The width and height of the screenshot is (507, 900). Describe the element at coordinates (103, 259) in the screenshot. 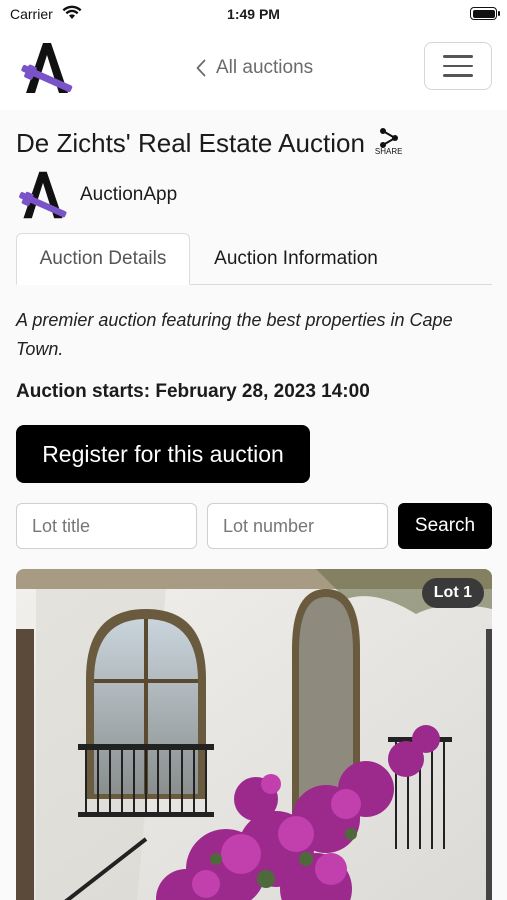

I see `tab-auction-details: Auction Details` at that location.